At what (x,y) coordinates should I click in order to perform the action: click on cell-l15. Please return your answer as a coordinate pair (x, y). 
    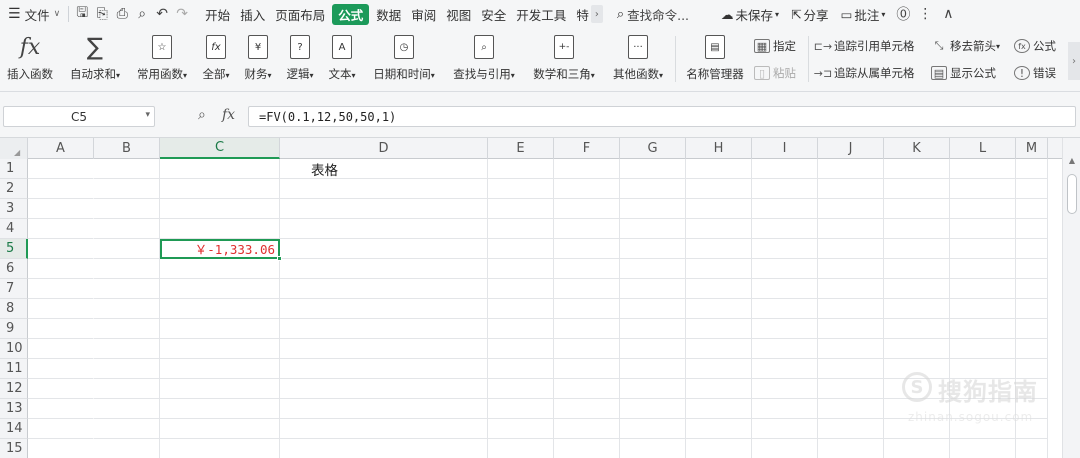
    Looking at the image, I should click on (983, 448).